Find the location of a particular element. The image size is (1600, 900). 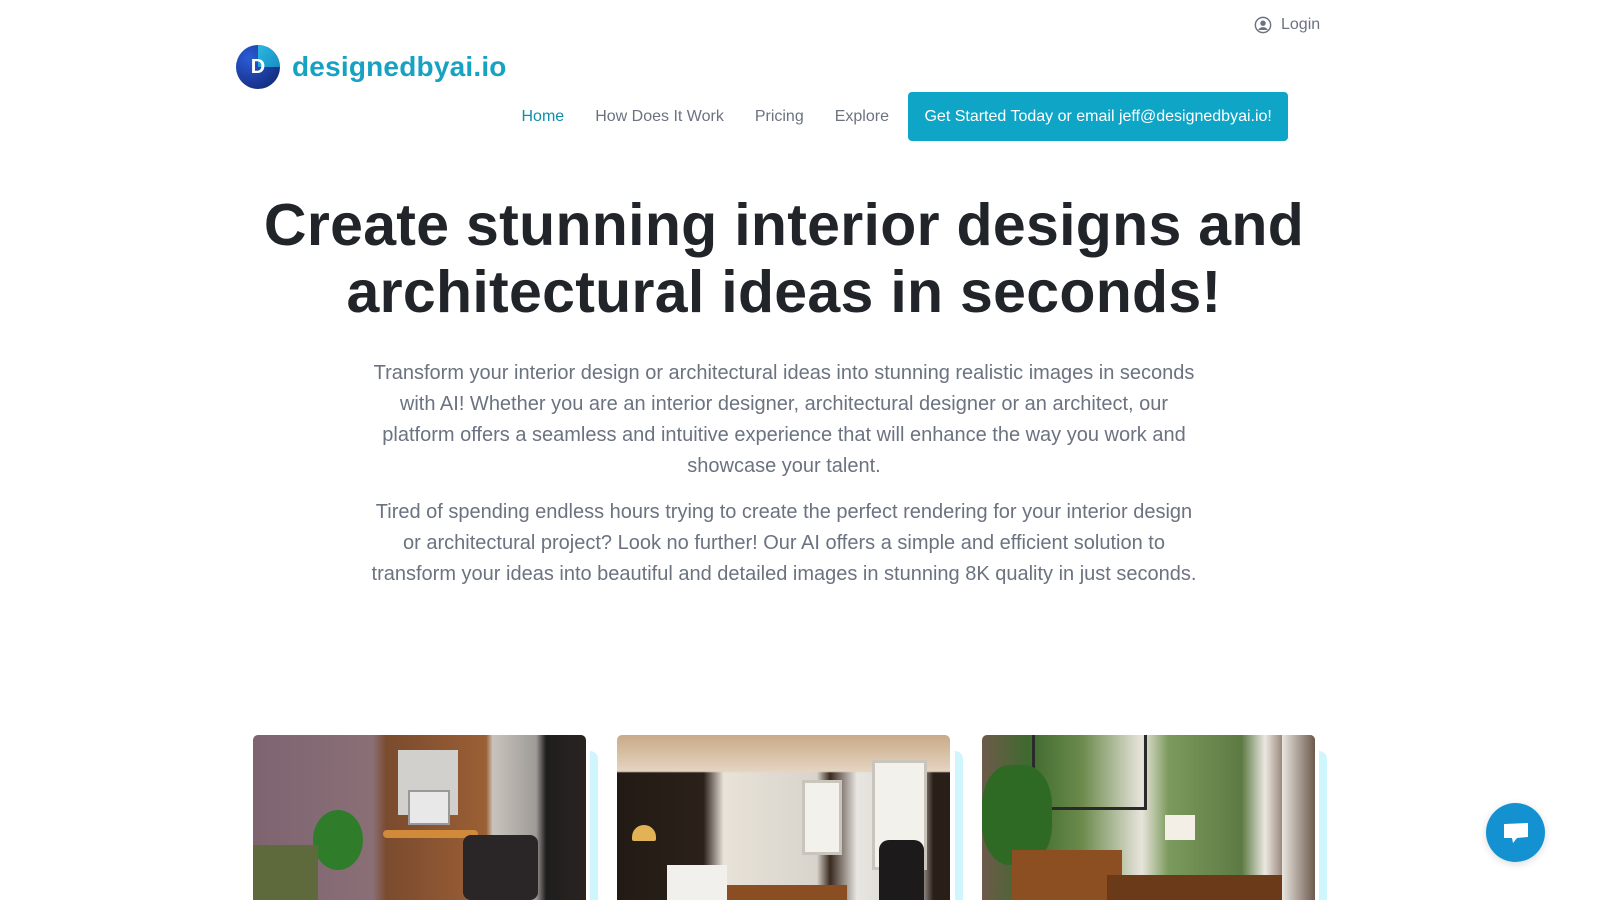

nav-how-does-it-work: How Does It Work is located at coordinates (660, 116).